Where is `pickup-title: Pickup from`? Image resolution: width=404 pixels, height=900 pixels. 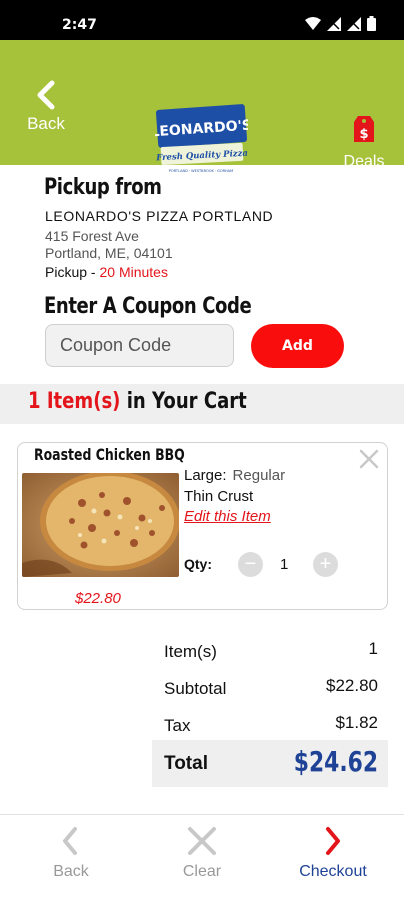
pickup-title: Pickup from is located at coordinates (103, 187).